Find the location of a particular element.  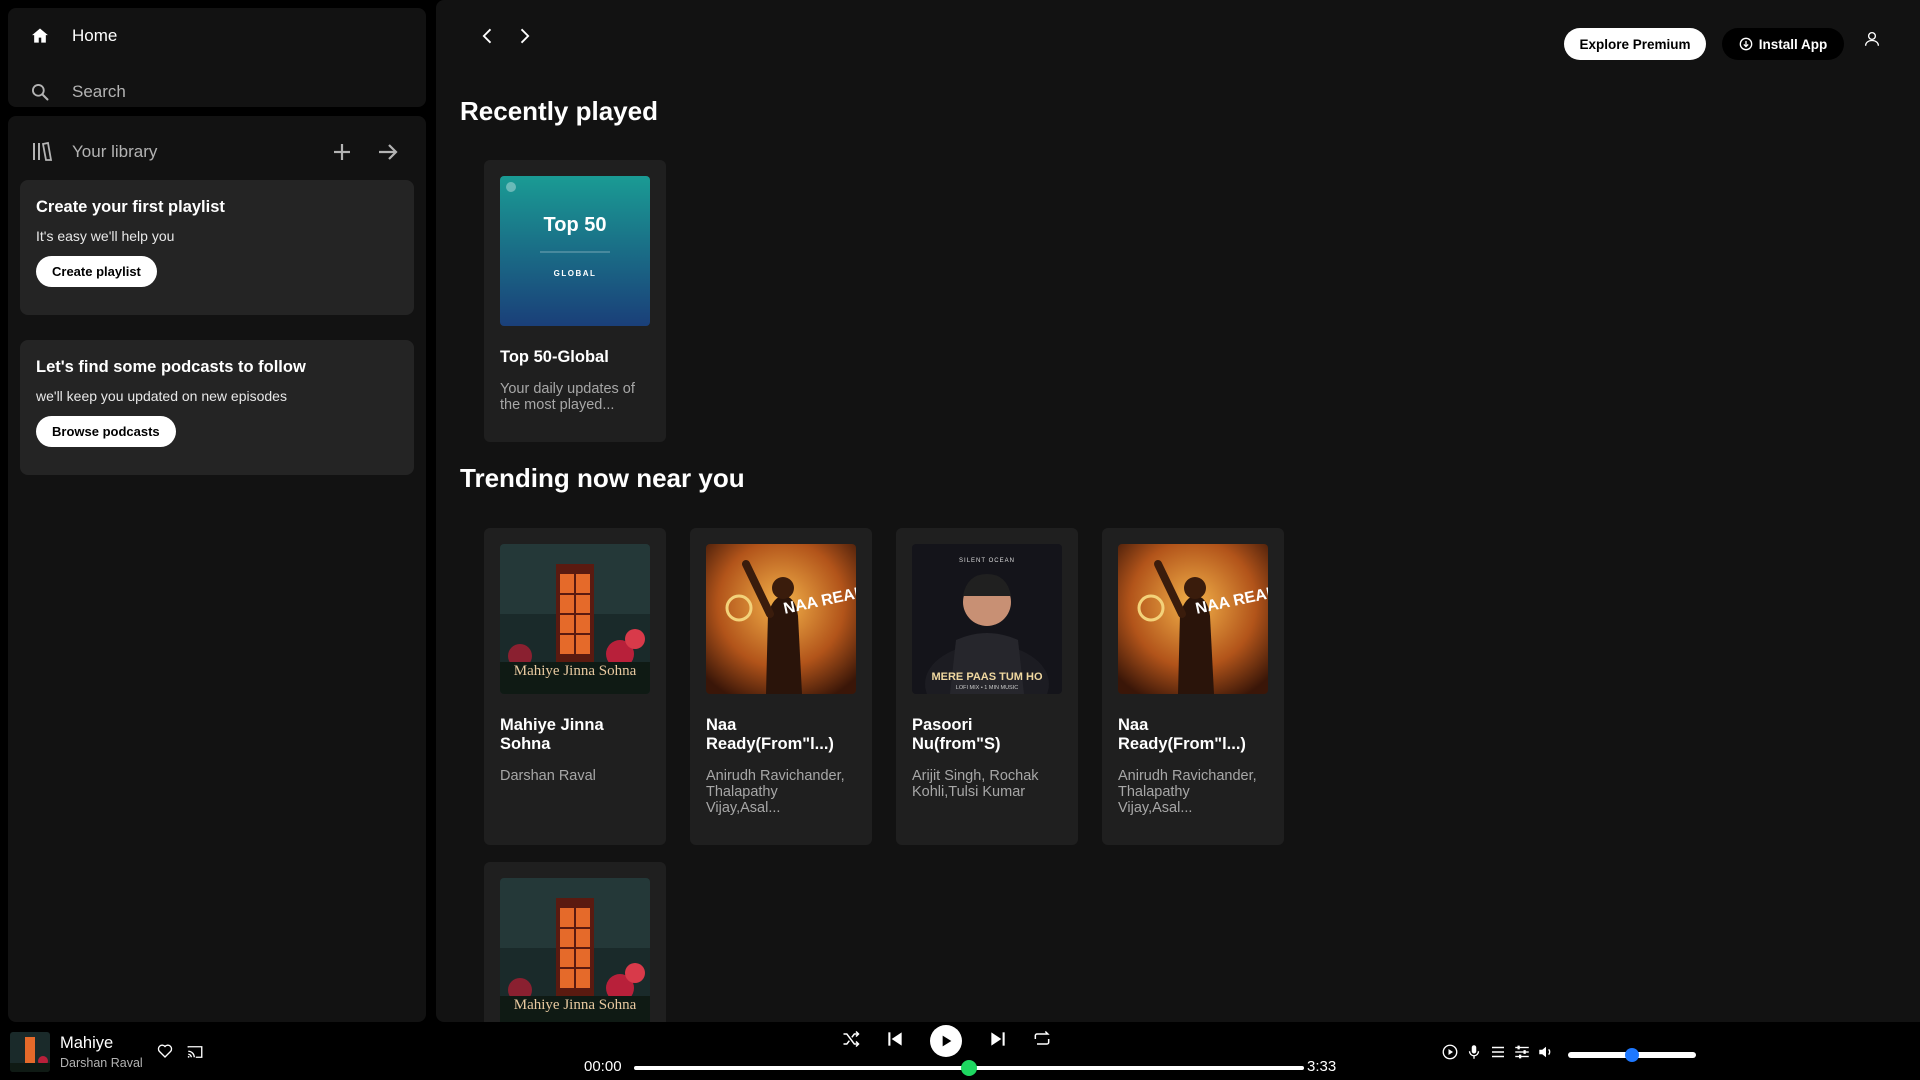

play-circle-icon is located at coordinates (1450, 1052).